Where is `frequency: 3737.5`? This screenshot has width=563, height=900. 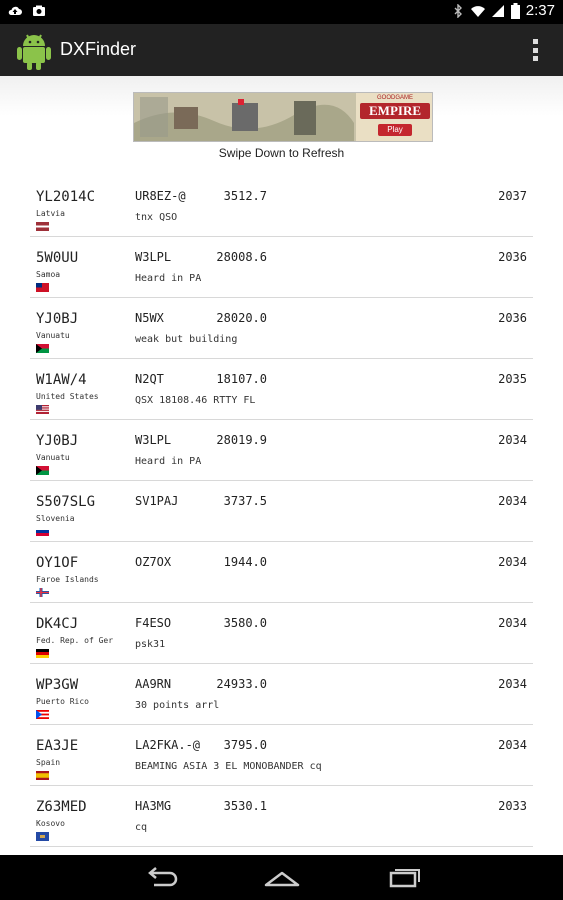
frequency: 3737.5 is located at coordinates (245, 501).